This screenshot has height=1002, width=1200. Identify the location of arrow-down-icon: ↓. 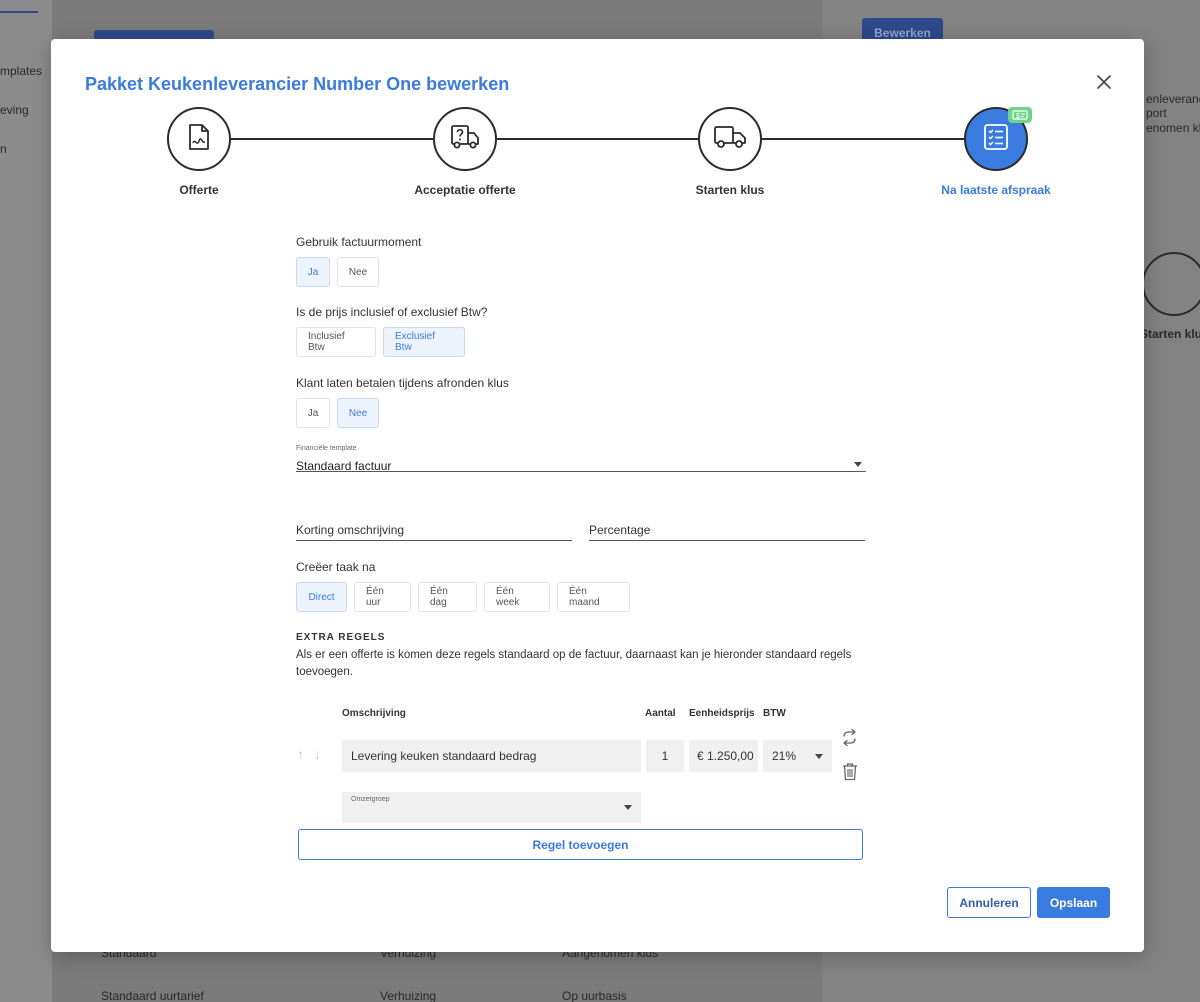
(317, 754).